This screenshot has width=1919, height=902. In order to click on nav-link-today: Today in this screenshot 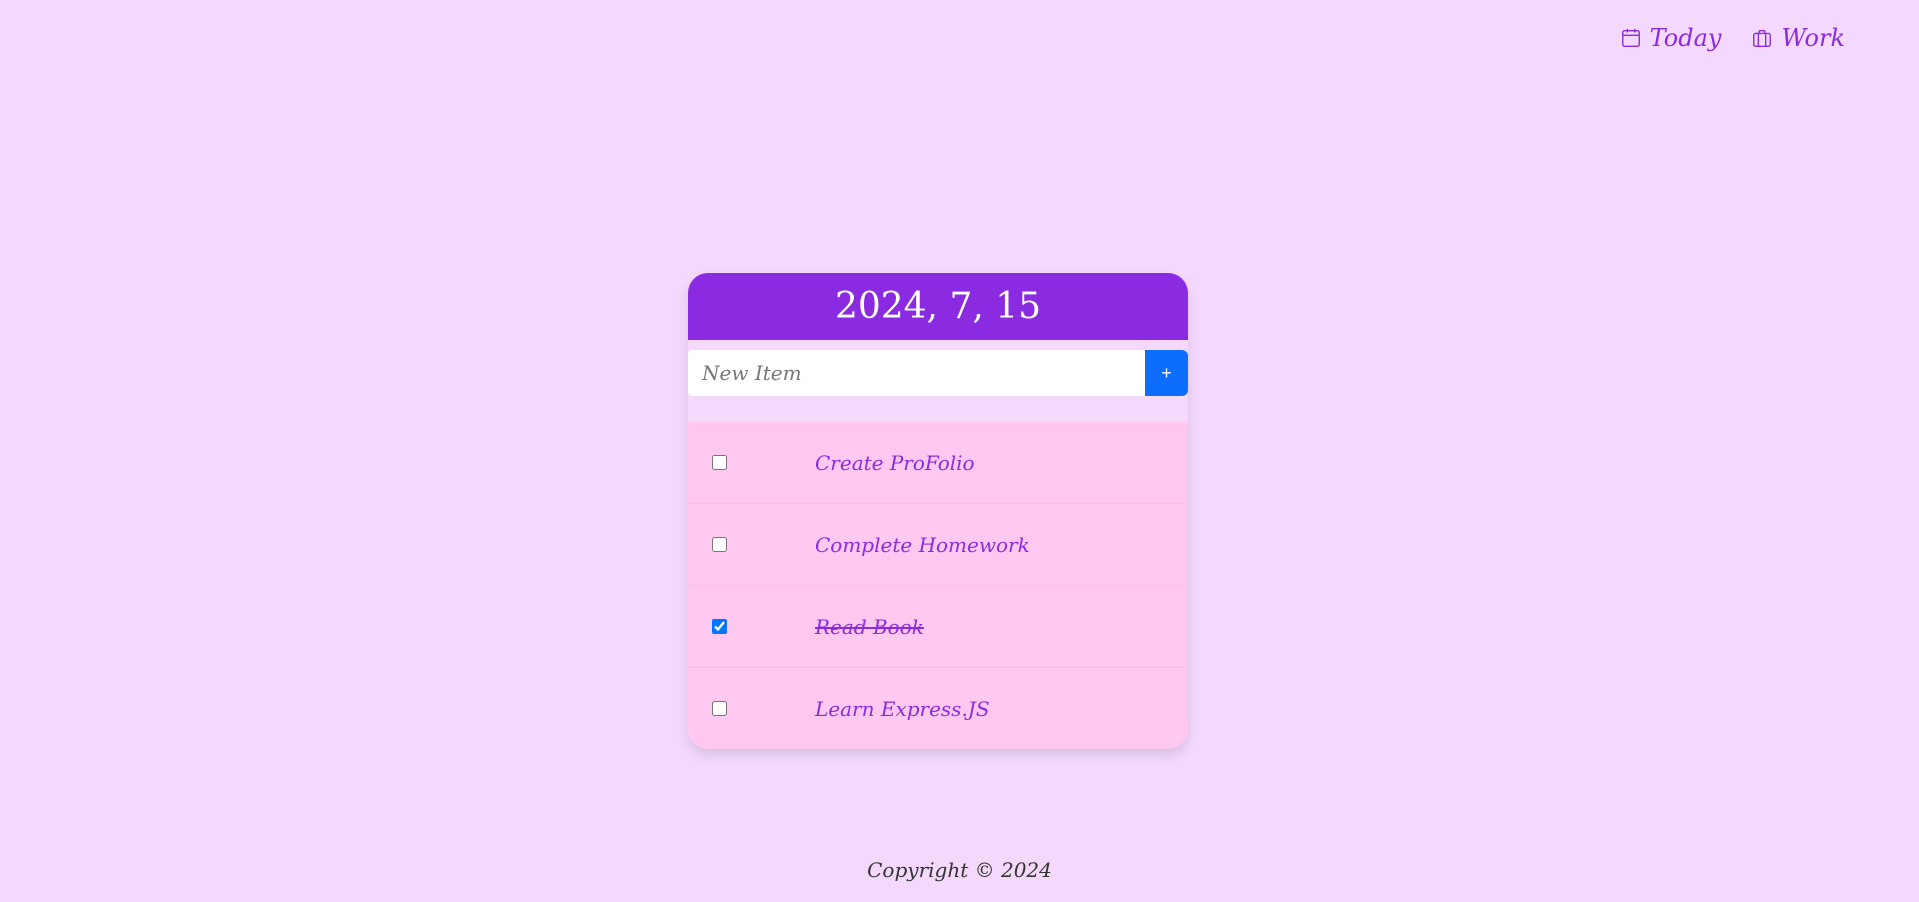, I will do `click(1671, 38)`.